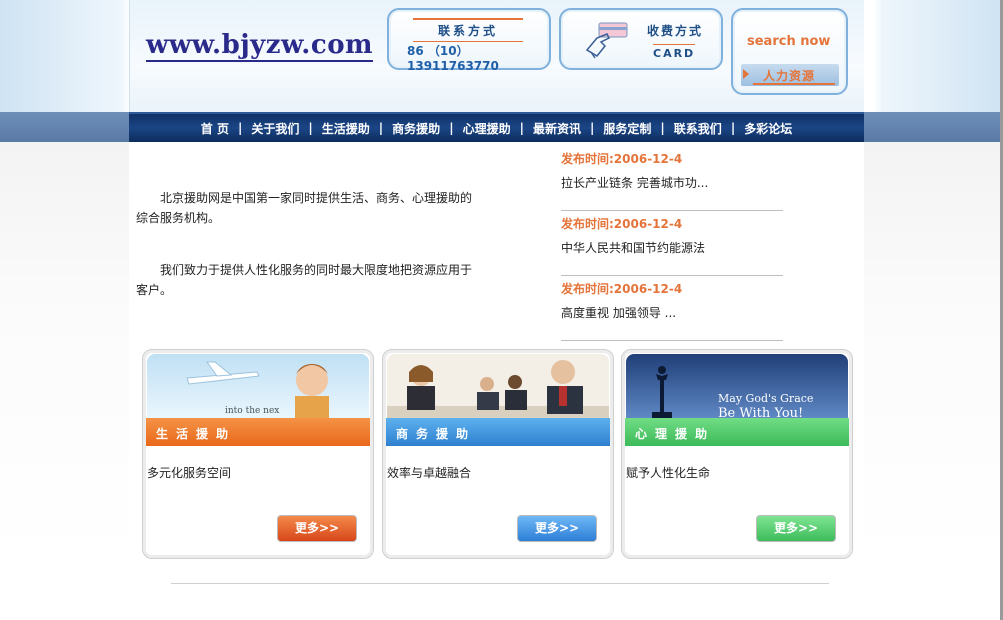 The width and height of the screenshot is (1003, 620). I want to click on mental-aid-more-button: 更多>>, so click(796, 528).